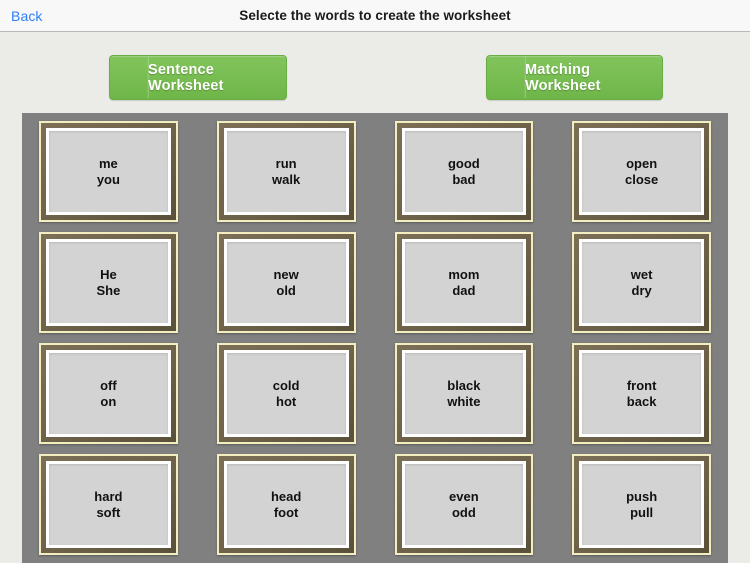 Image resolution: width=750 pixels, height=563 pixels. Describe the element at coordinates (642, 496) in the screenshot. I see `card-word-top: push` at that location.